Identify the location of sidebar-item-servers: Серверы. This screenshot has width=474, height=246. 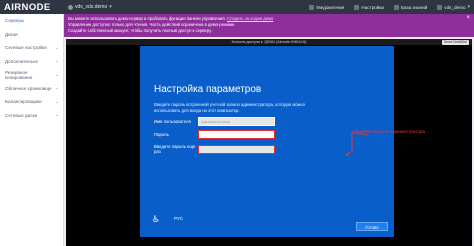
(31, 21).